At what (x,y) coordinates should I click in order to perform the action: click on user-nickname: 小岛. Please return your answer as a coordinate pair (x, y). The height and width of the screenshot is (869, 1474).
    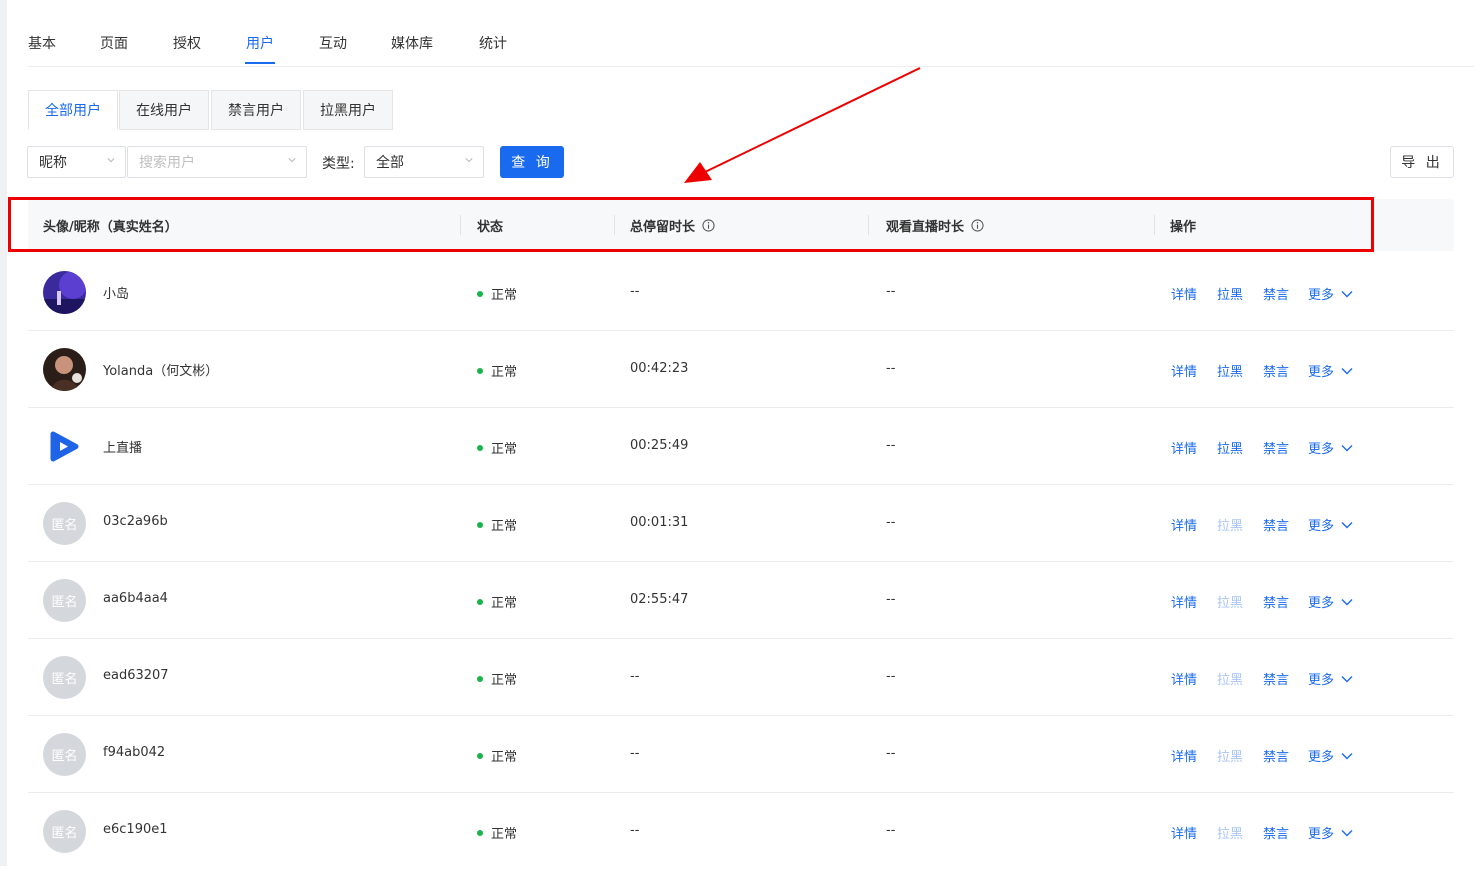
    Looking at the image, I should click on (116, 294).